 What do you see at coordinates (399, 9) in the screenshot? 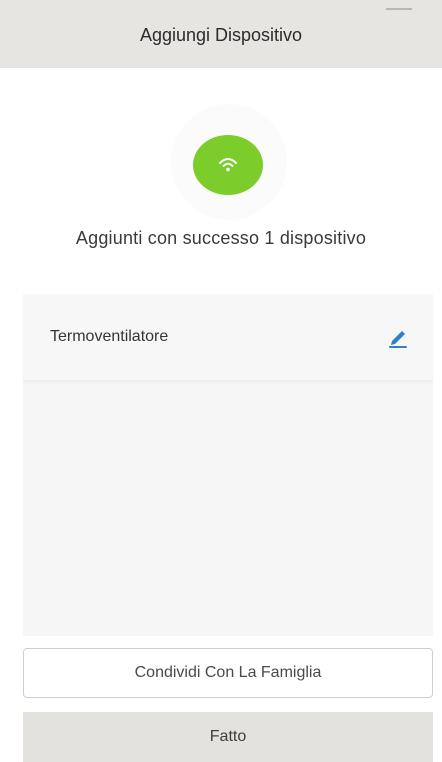
I see `status-bar-mark` at bounding box center [399, 9].